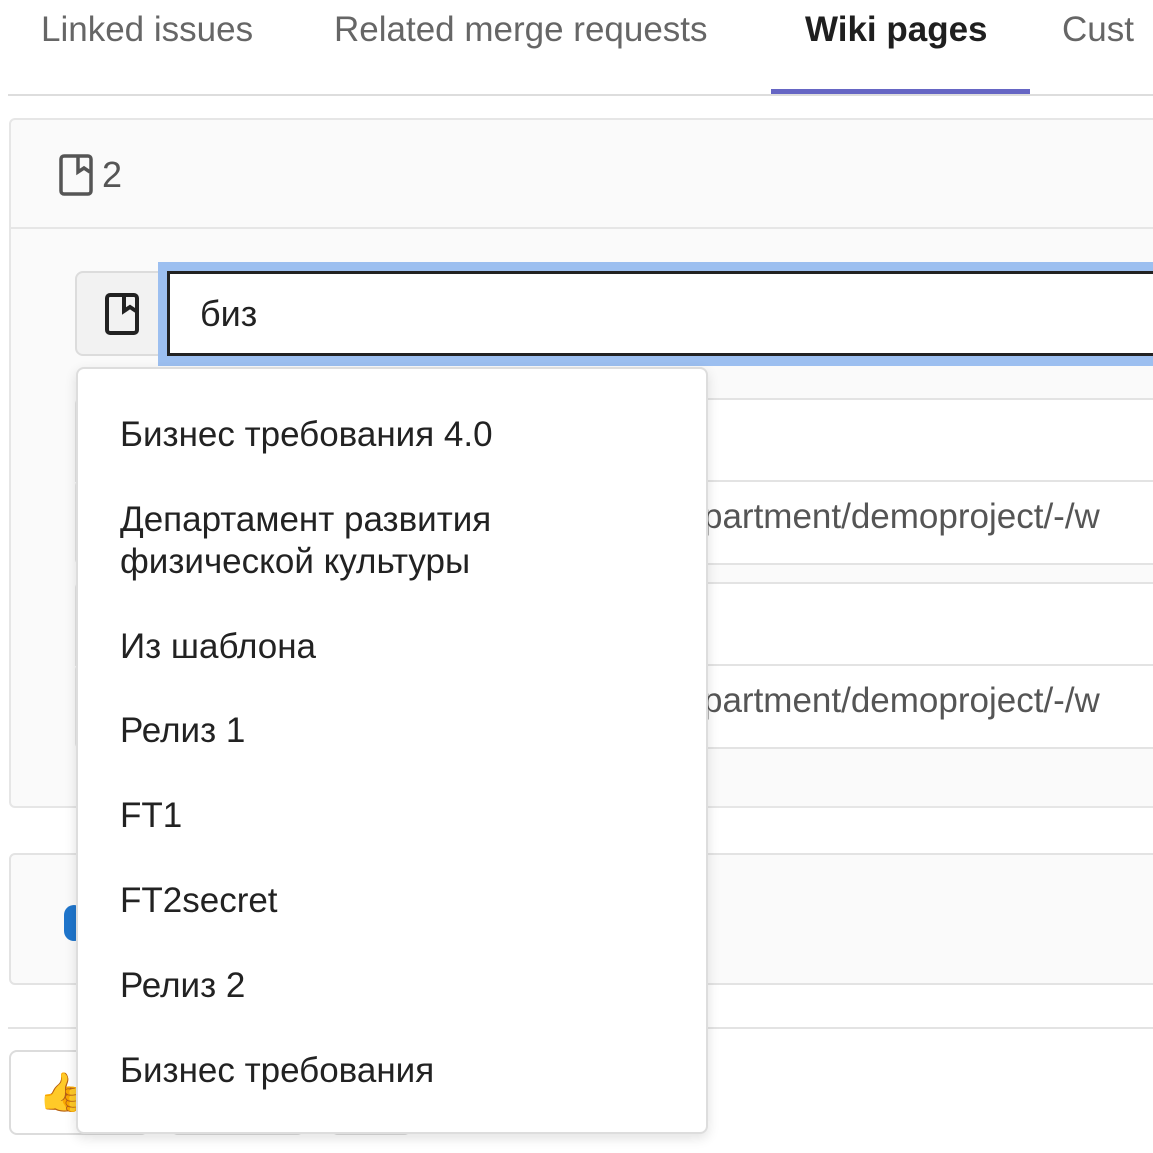  I want to click on tabs-divider, so click(580, 95).